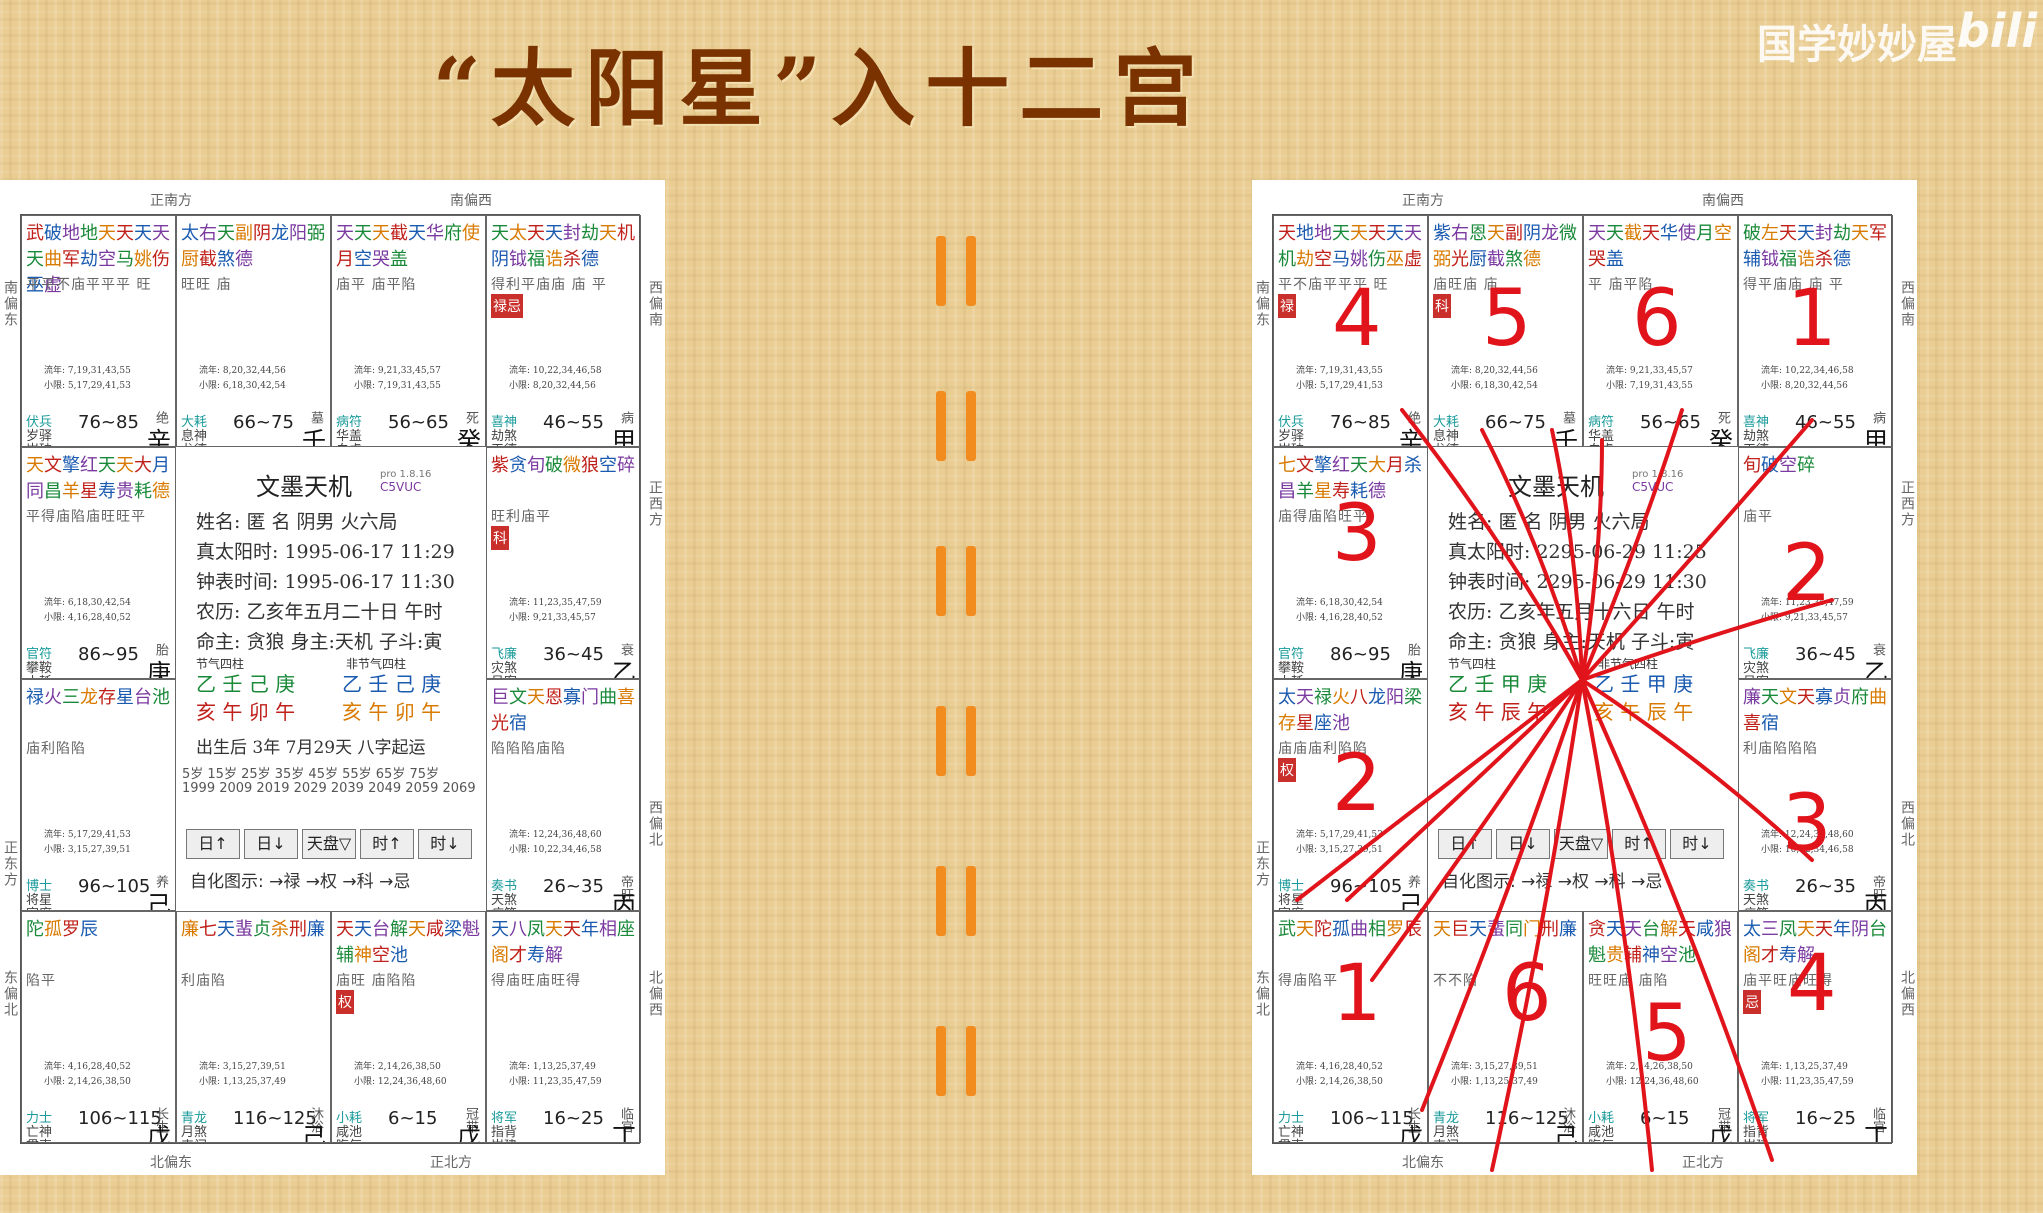 The image size is (2043, 1213). What do you see at coordinates (315, 417) in the screenshot?
I see `changsheng-stage: 墓` at bounding box center [315, 417].